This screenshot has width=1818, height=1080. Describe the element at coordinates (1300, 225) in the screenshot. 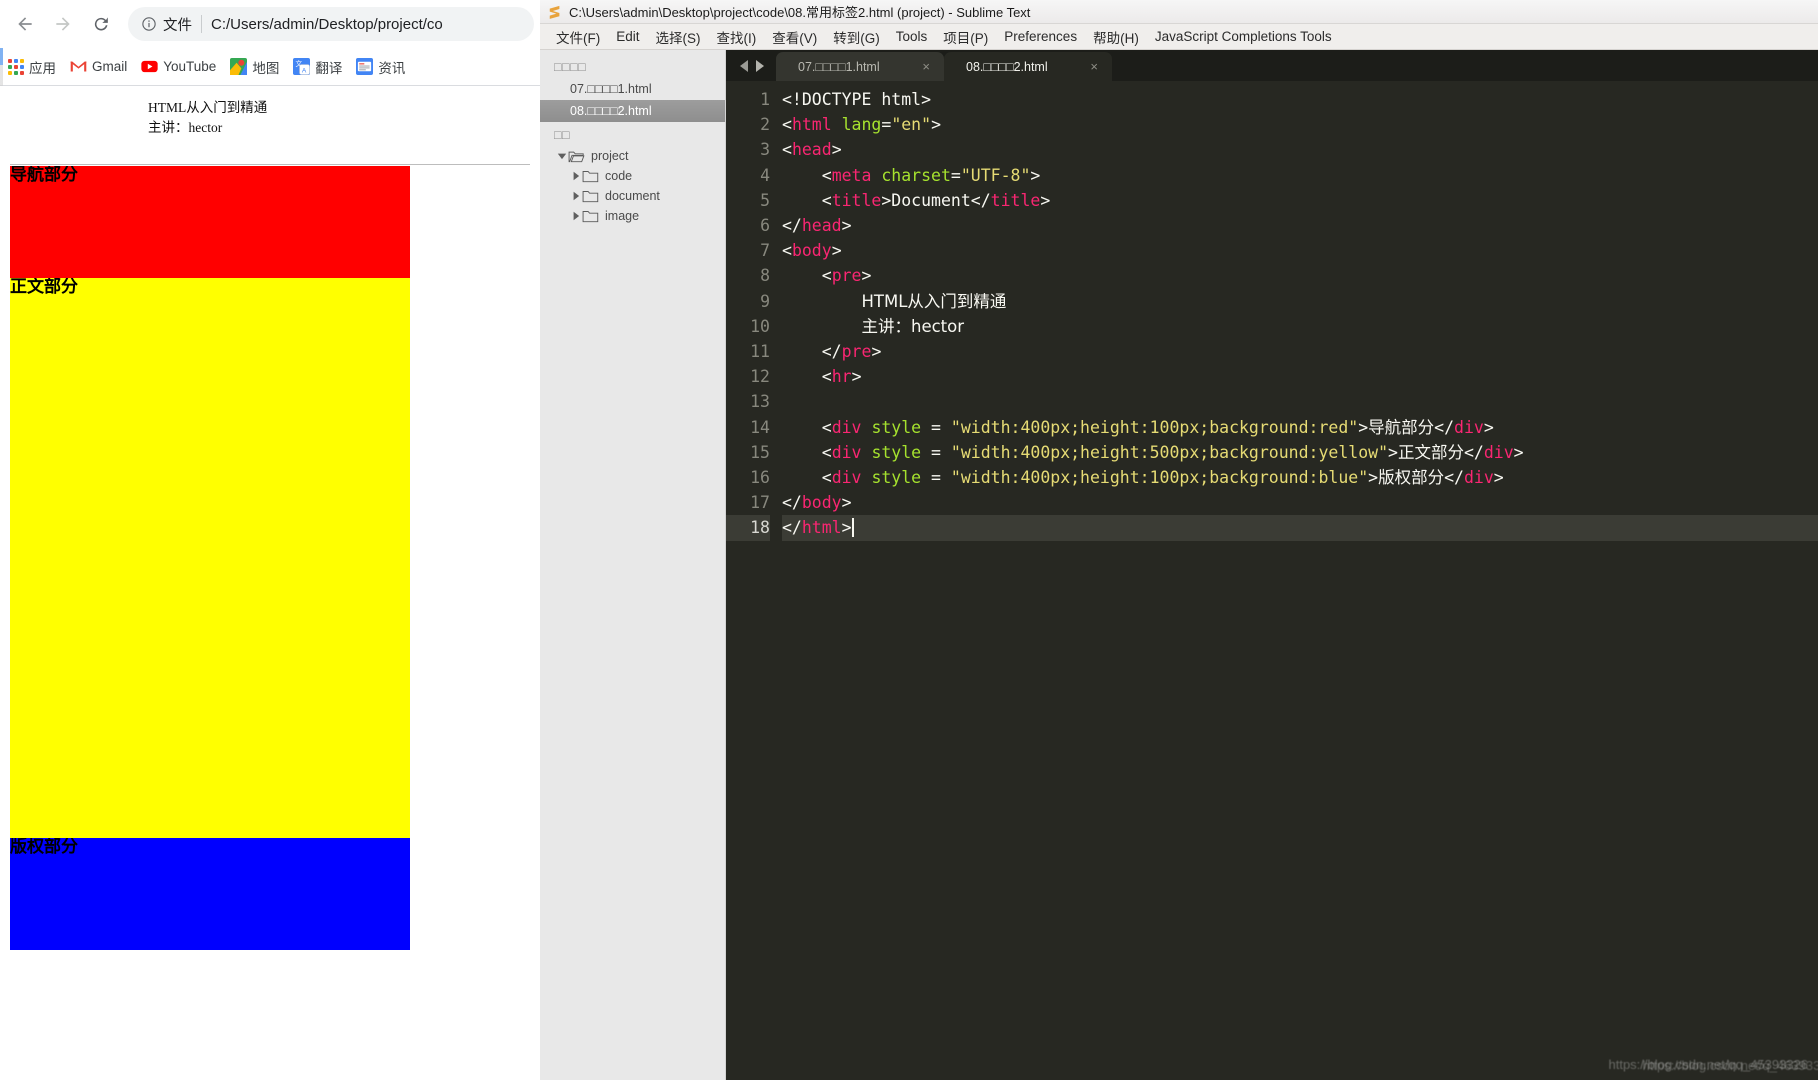

I see `code-line: </head>` at that location.